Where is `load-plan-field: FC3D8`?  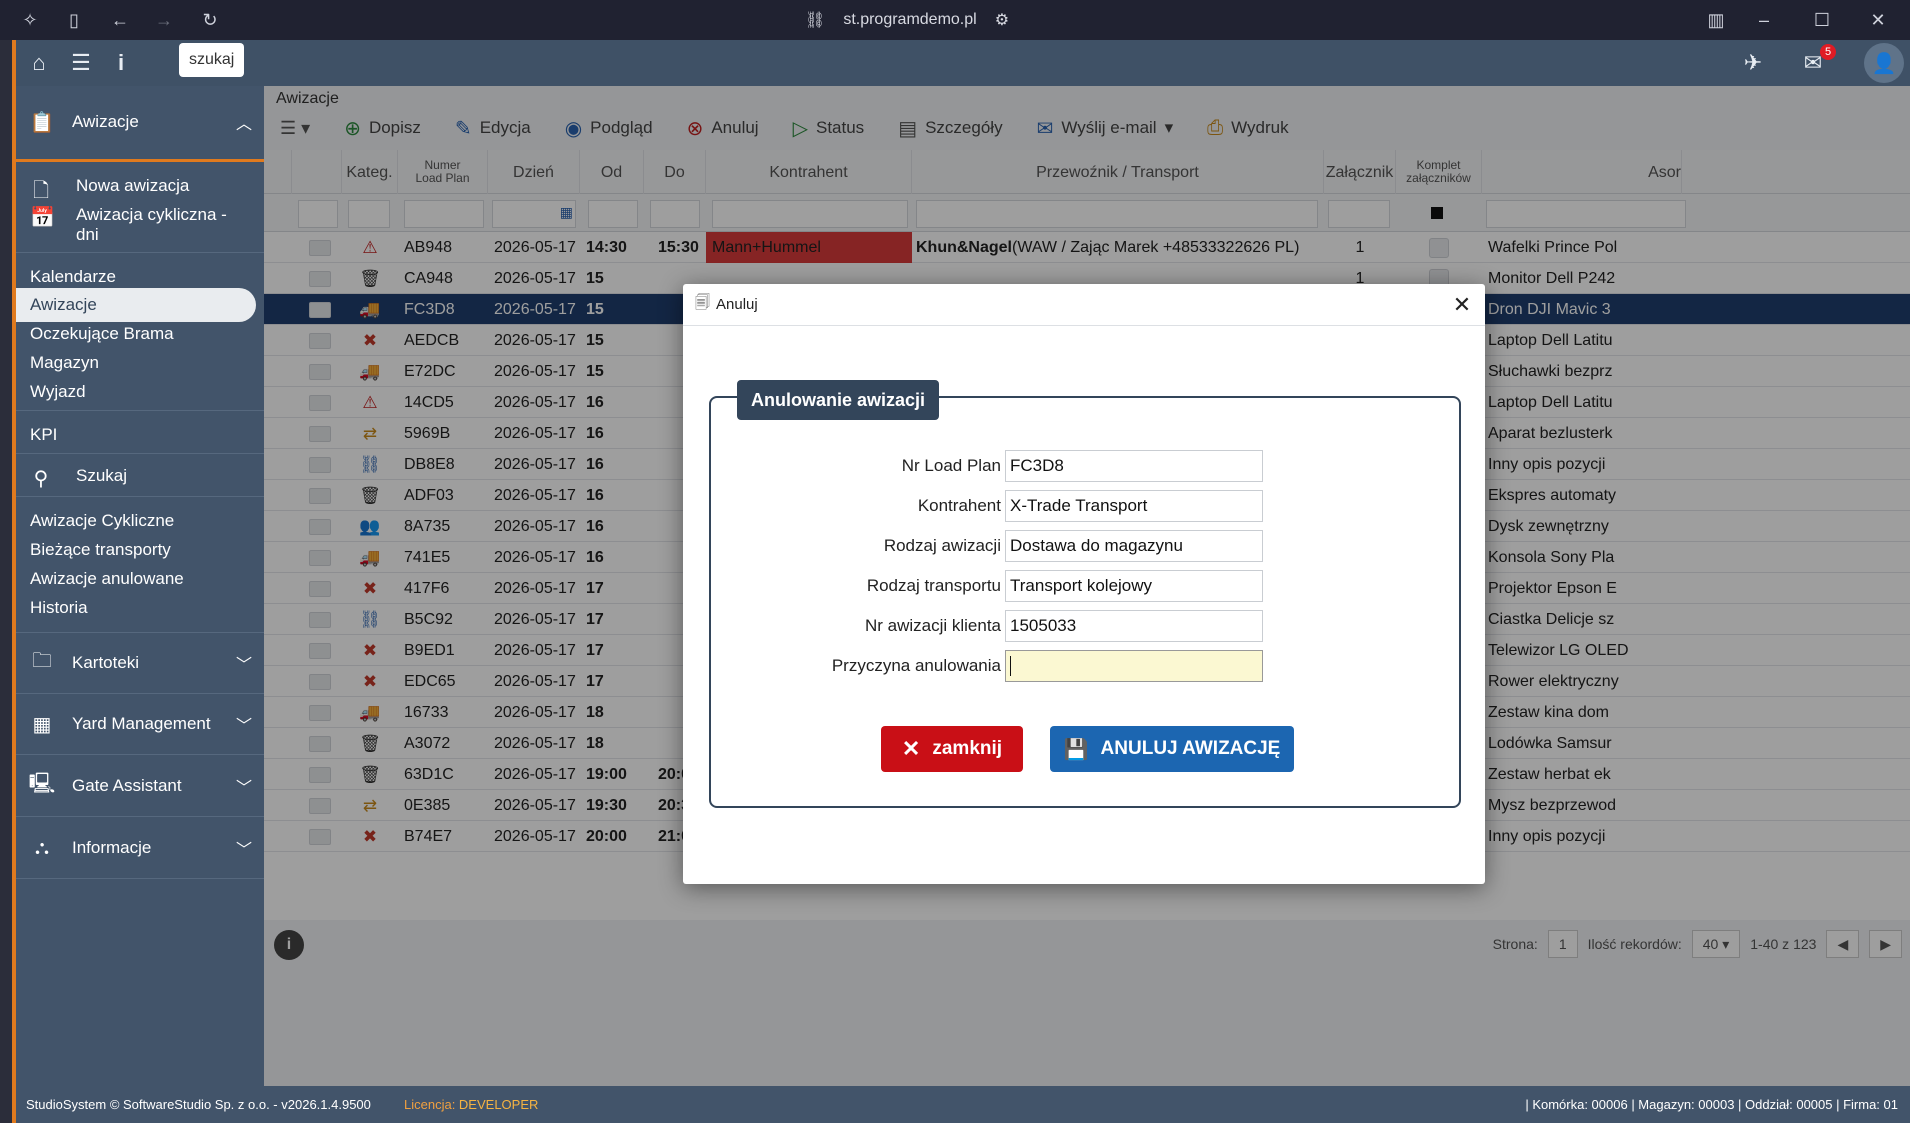 load-plan-field: FC3D8 is located at coordinates (1134, 466).